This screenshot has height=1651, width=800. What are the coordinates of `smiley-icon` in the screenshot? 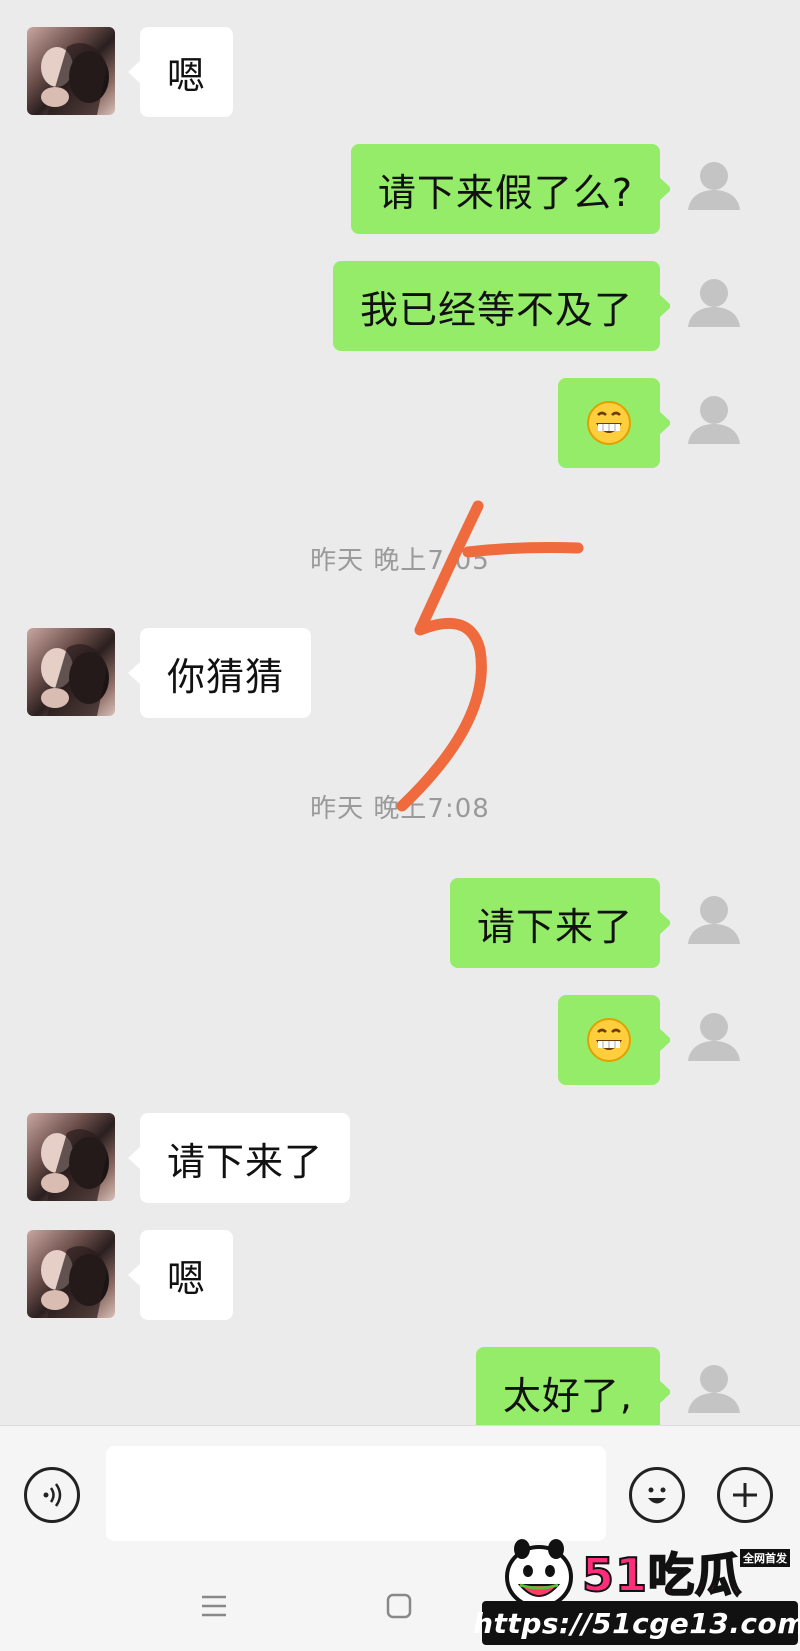 It's located at (657, 1495).